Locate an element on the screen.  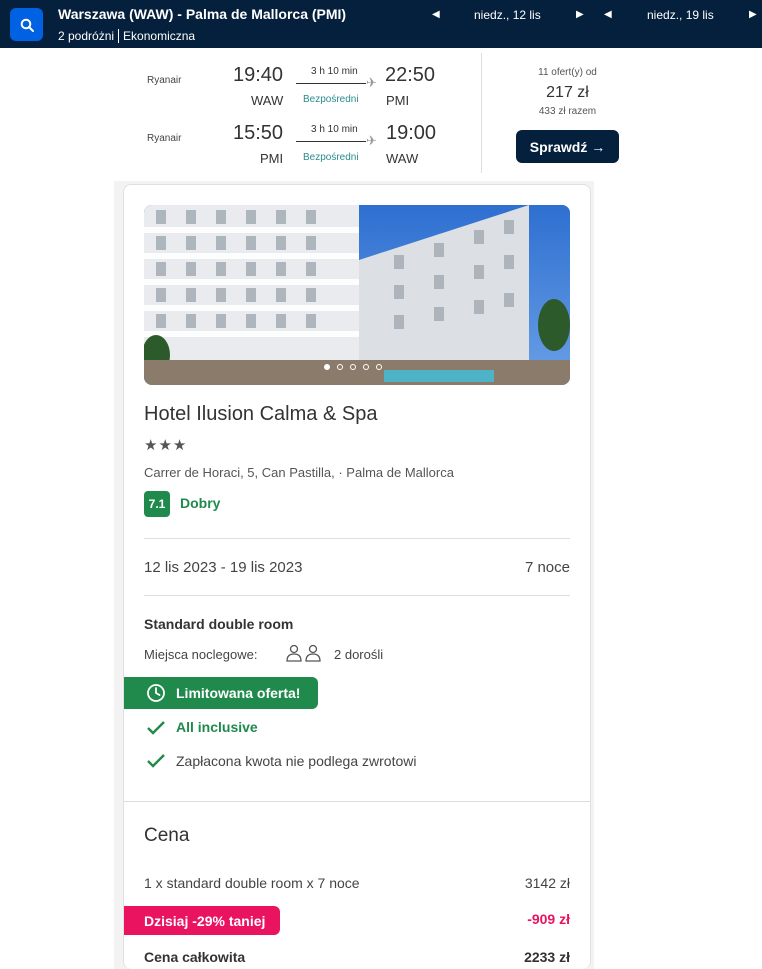
arrival-code: WAW is located at coordinates (402, 158).